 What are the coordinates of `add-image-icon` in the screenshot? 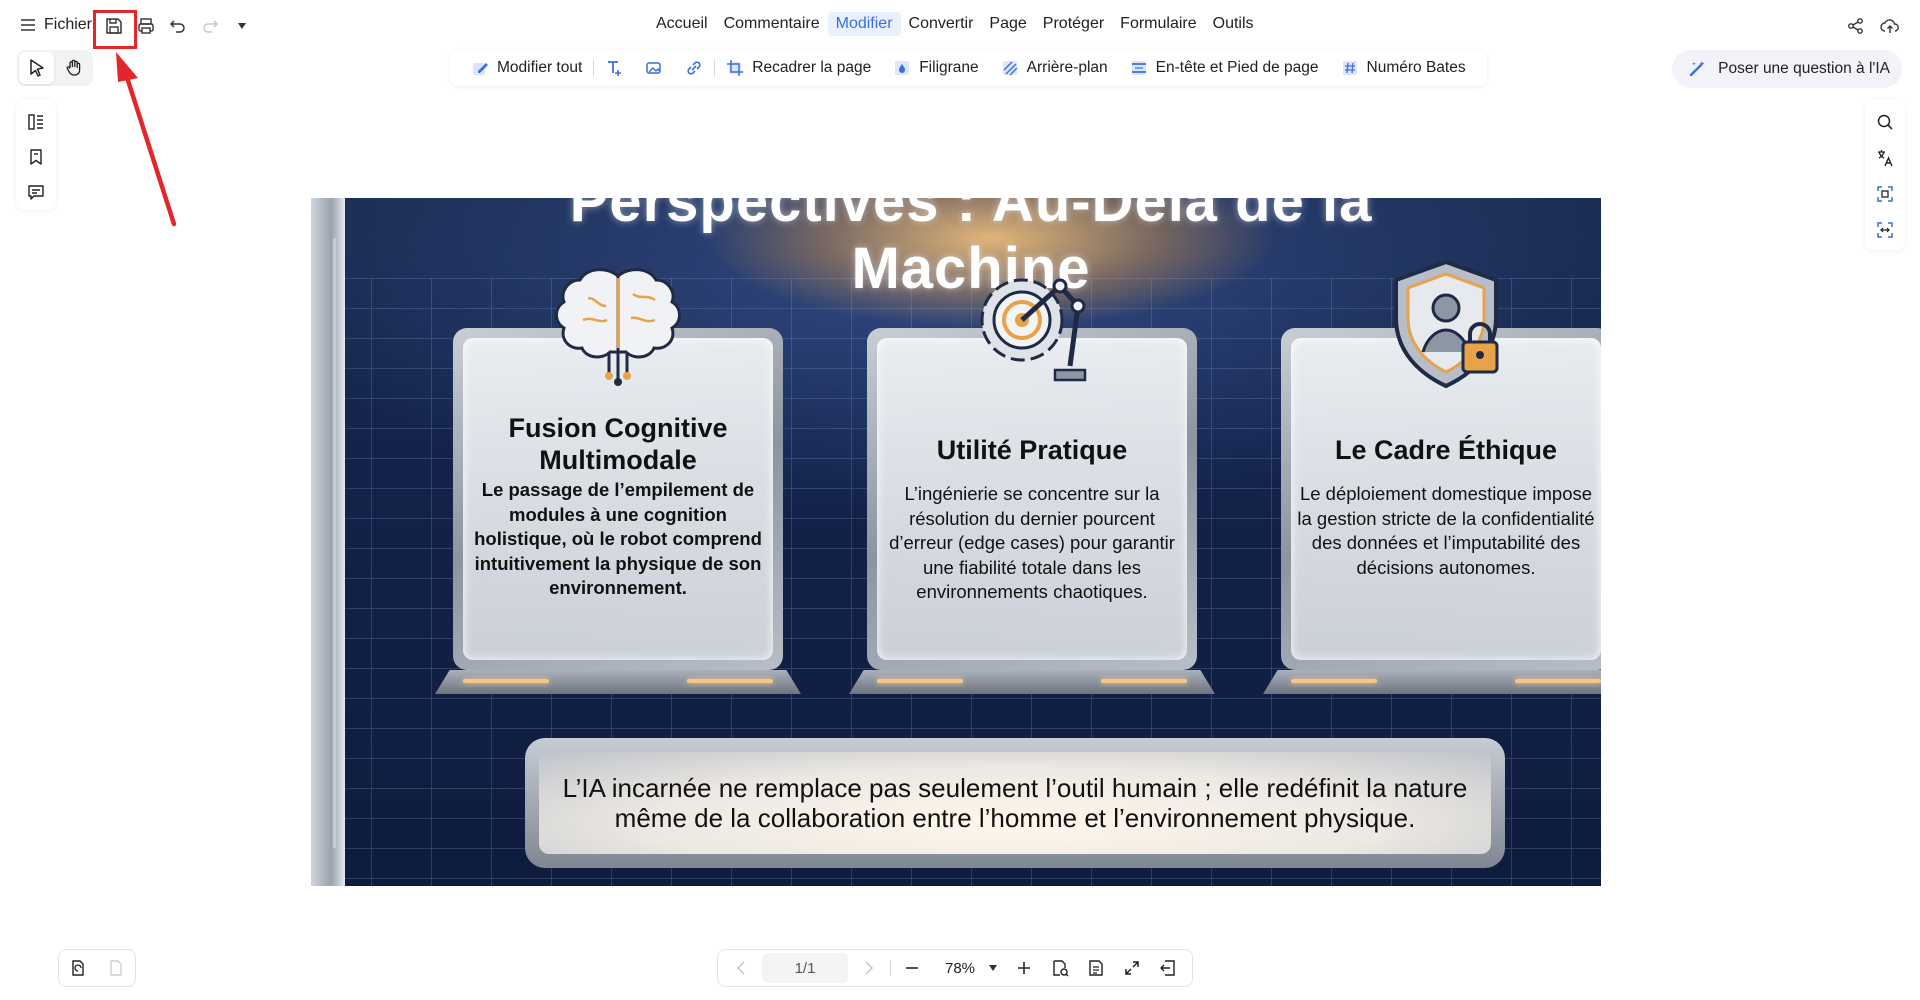 It's located at (654, 68).